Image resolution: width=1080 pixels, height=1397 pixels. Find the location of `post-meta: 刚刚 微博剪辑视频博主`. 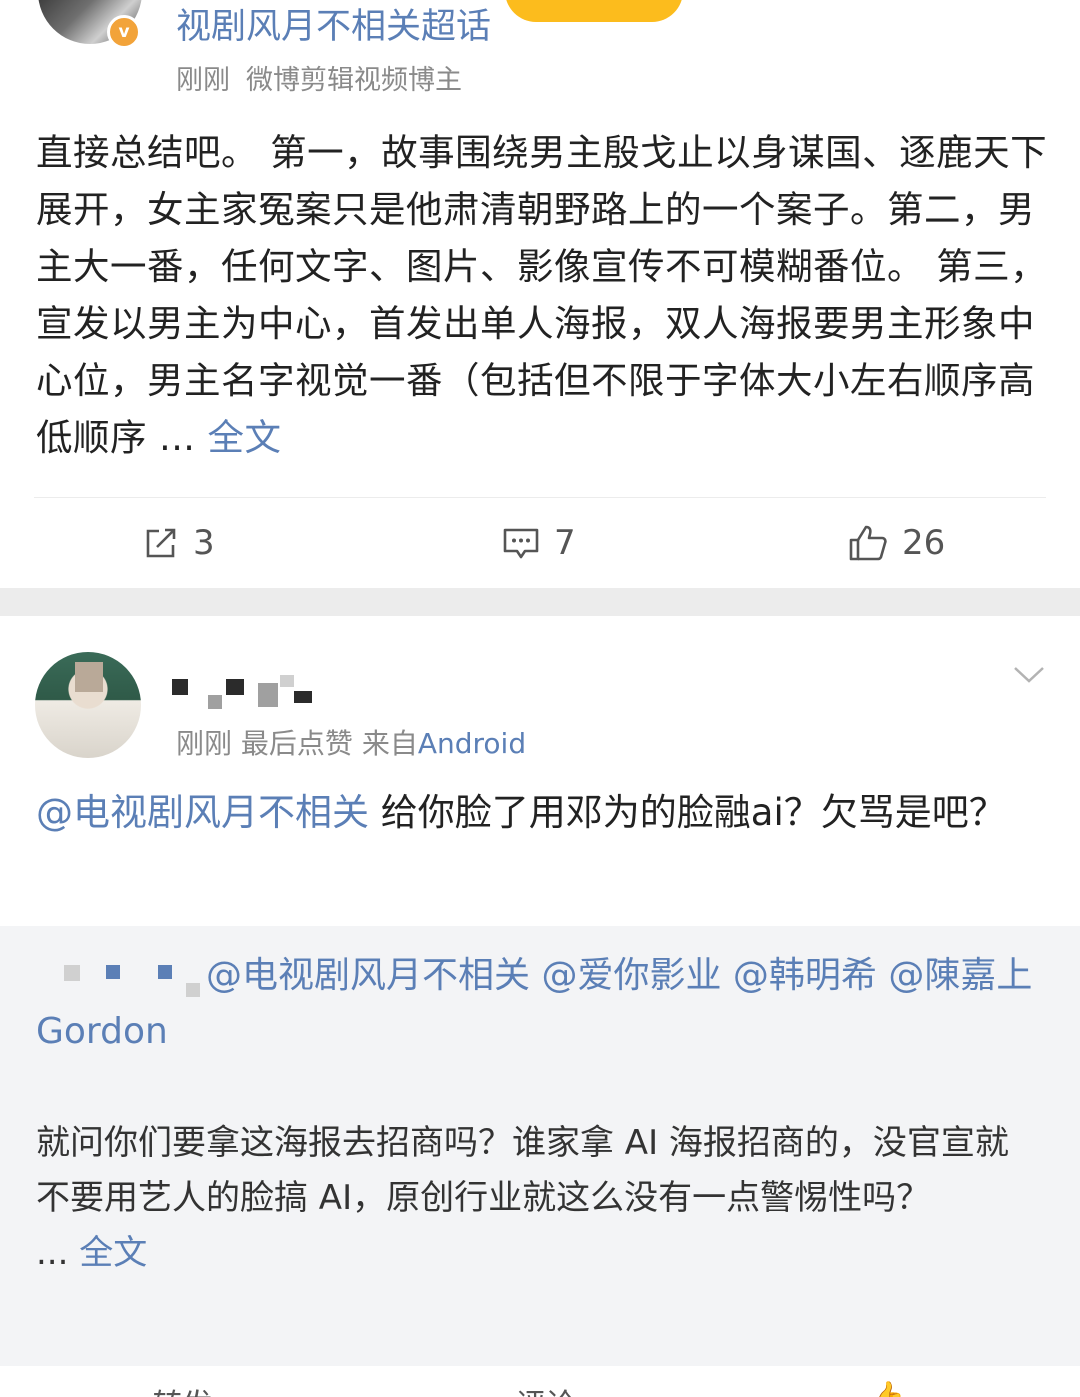

post-meta: 刚刚 微博剪辑视频博主 is located at coordinates (319, 77).